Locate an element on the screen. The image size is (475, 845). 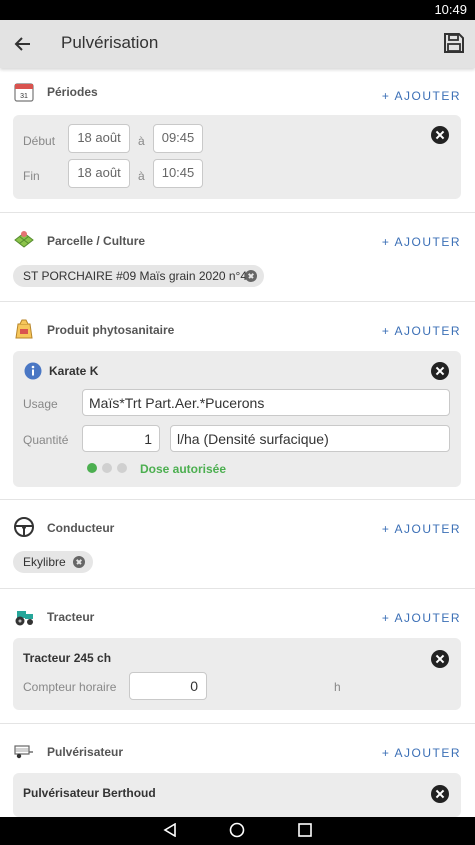
nav-bar is located at coordinates (237, 831).